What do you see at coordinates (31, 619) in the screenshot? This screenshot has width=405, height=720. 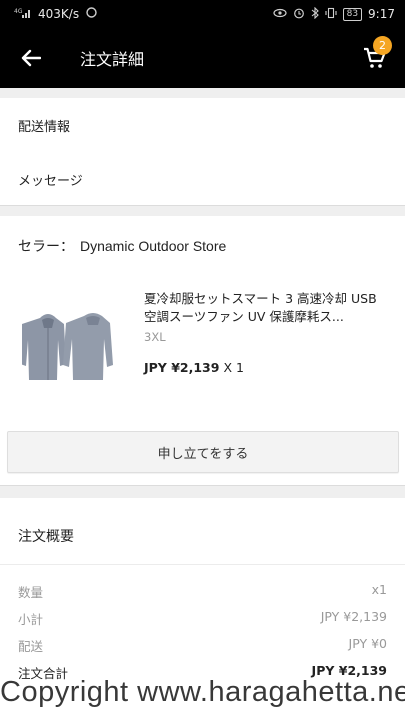 I see `summary-label: 小計` at bounding box center [31, 619].